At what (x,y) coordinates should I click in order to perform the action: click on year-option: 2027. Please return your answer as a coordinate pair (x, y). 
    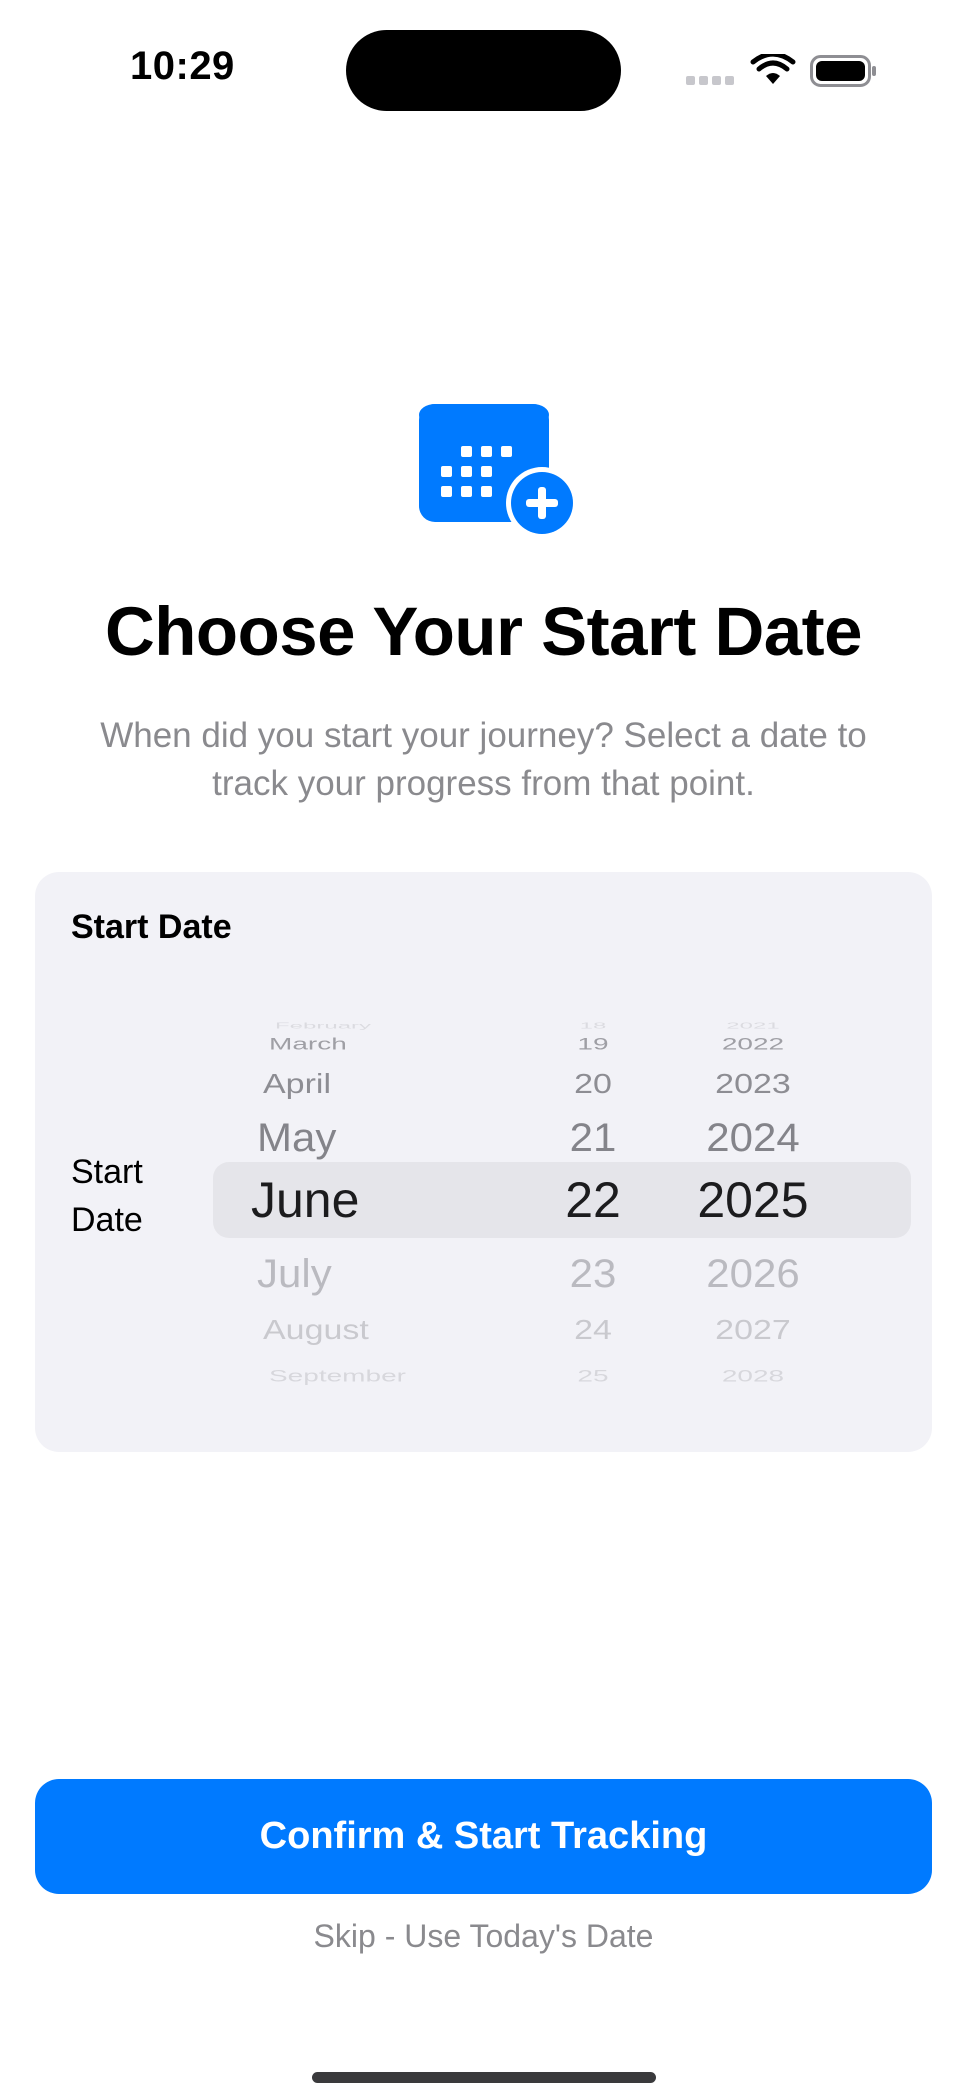
    Looking at the image, I should click on (753, 1330).